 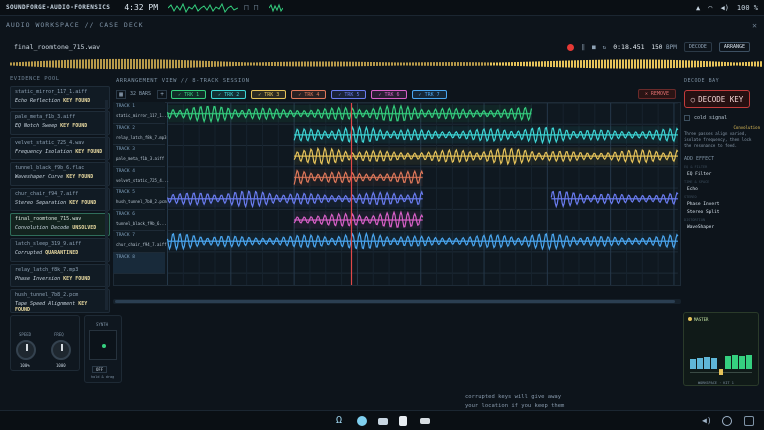 What do you see at coordinates (362, 421) in the screenshot?
I see `chat-icon` at bounding box center [362, 421].